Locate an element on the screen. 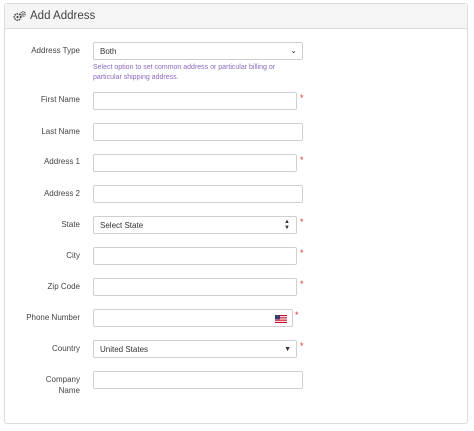  phone-input is located at coordinates (193, 318).